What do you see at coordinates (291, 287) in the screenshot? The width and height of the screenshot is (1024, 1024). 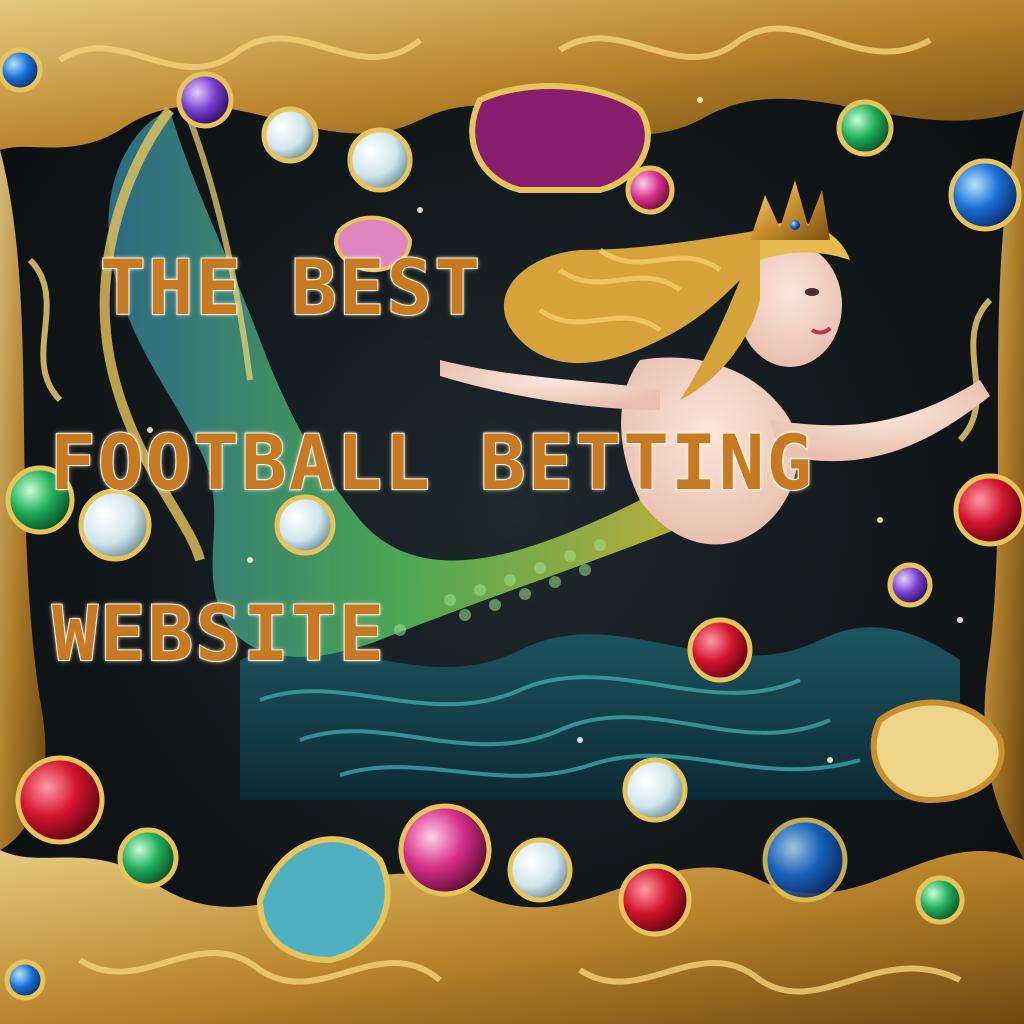 I see `caption-line-1: THE BEST` at bounding box center [291, 287].